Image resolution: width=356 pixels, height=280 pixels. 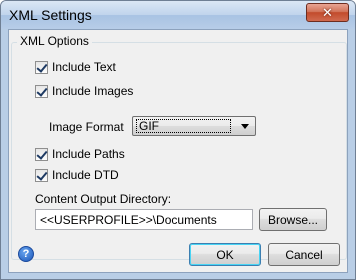 What do you see at coordinates (88, 154) in the screenshot?
I see `include-paths-label: Include Paths` at bounding box center [88, 154].